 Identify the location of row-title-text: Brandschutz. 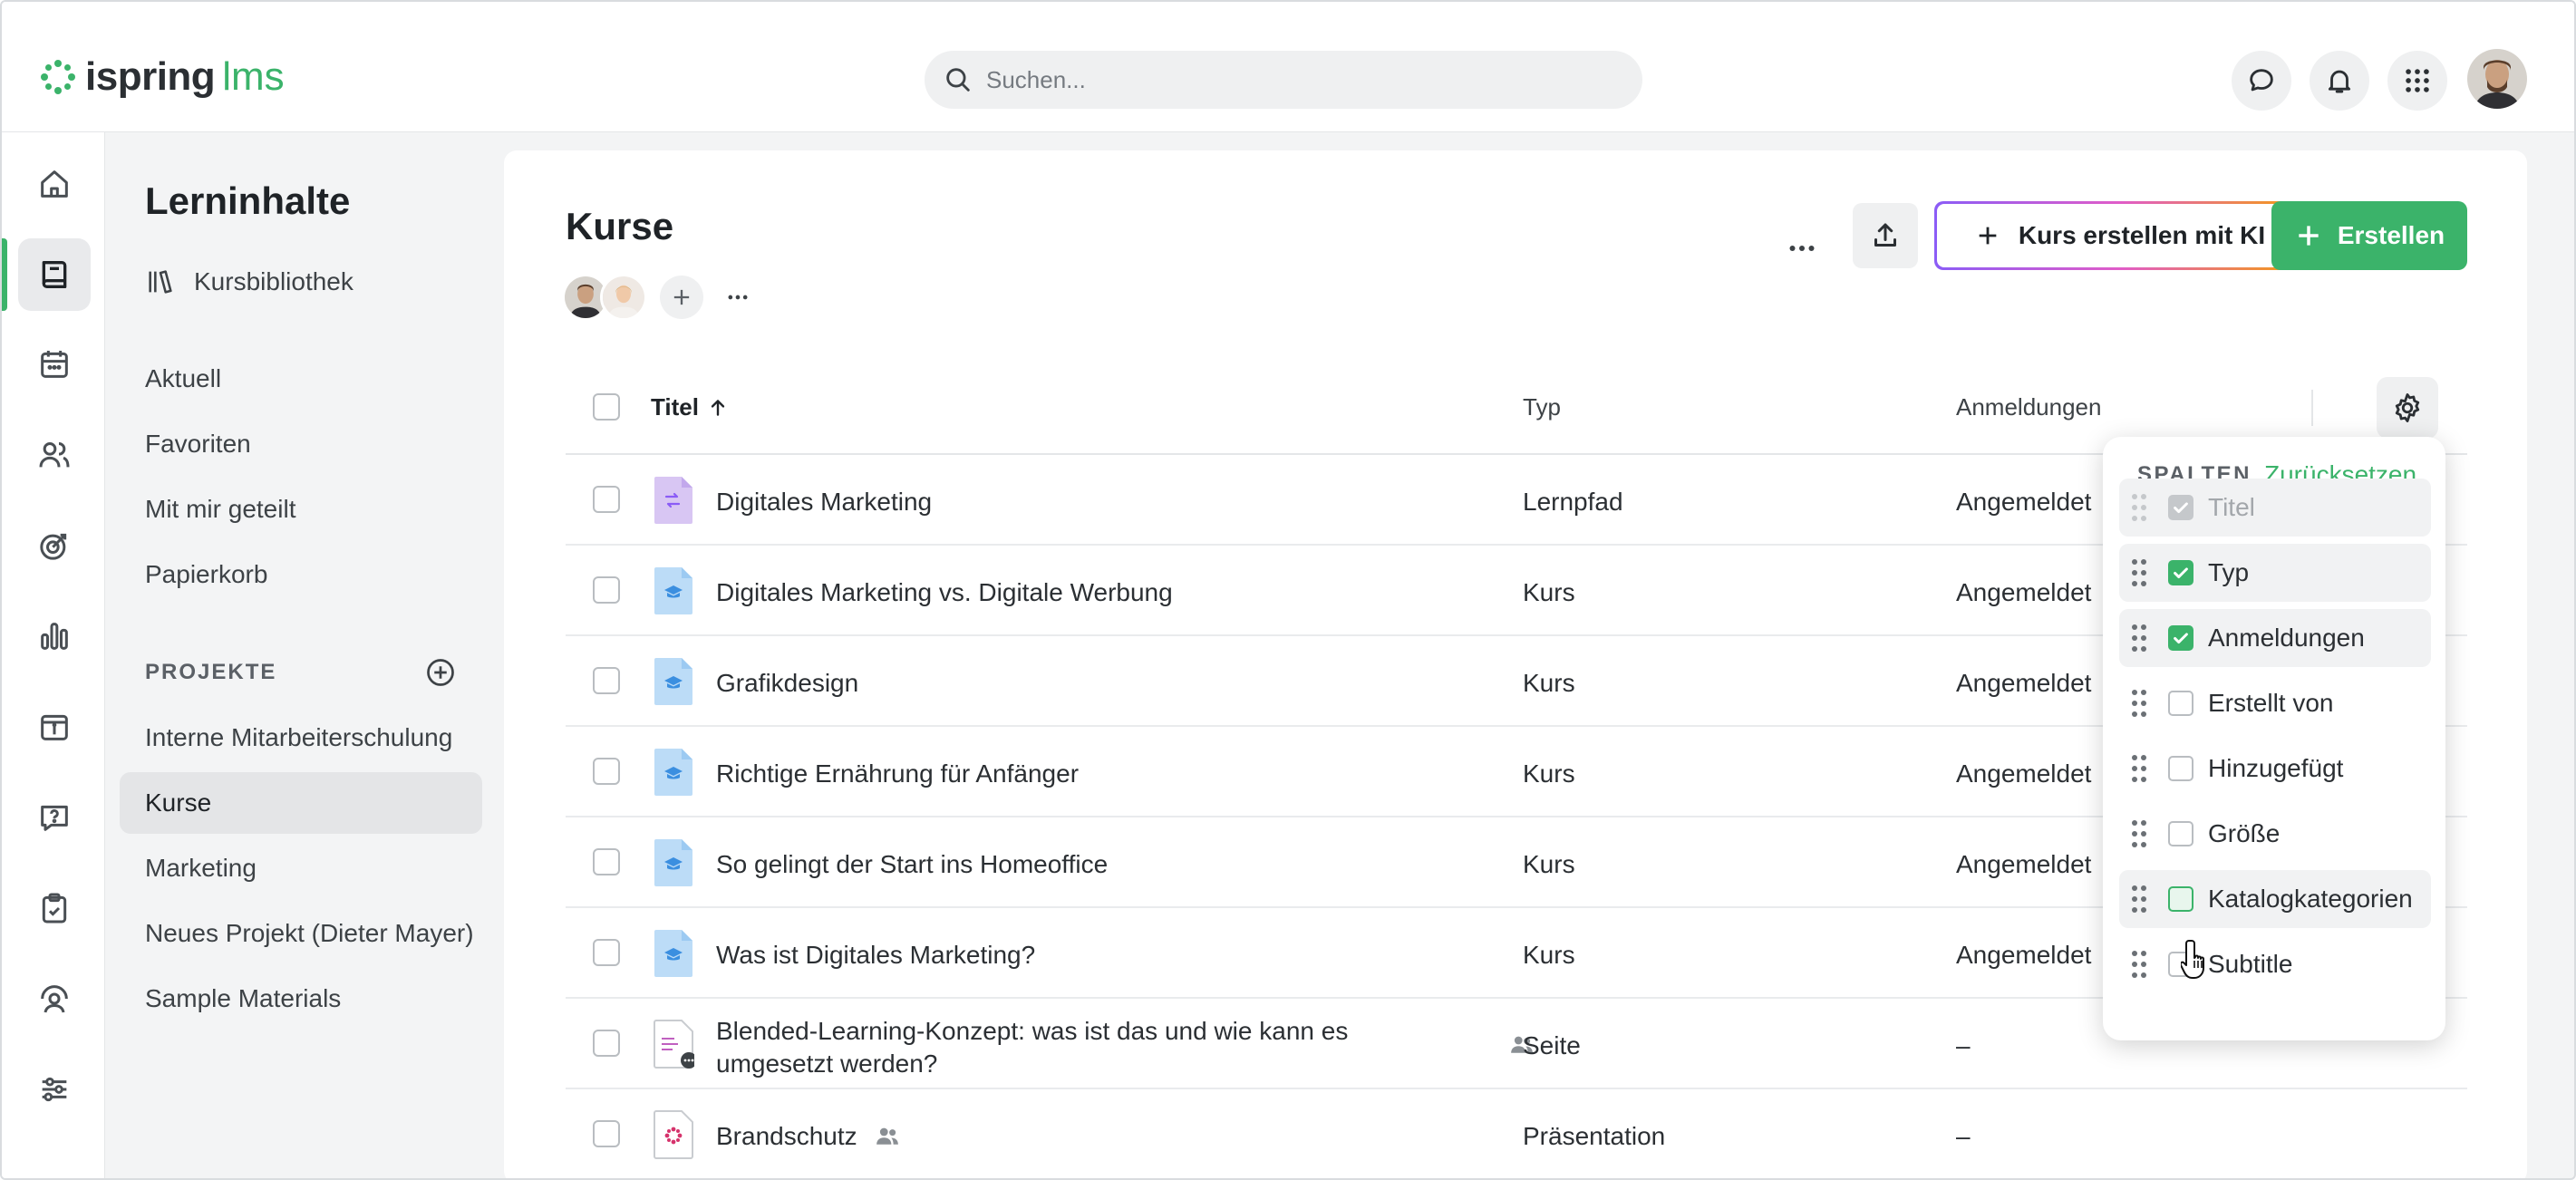
(786, 1136).